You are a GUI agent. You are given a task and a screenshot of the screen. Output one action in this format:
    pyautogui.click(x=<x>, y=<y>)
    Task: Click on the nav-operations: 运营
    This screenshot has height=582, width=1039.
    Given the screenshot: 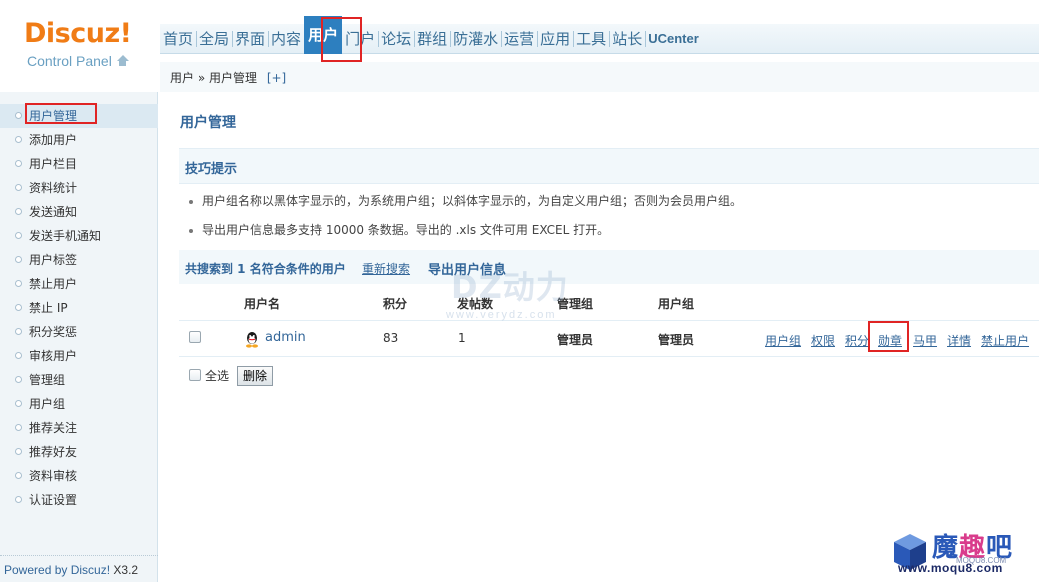 What is the action you would take?
    pyautogui.click(x=520, y=39)
    